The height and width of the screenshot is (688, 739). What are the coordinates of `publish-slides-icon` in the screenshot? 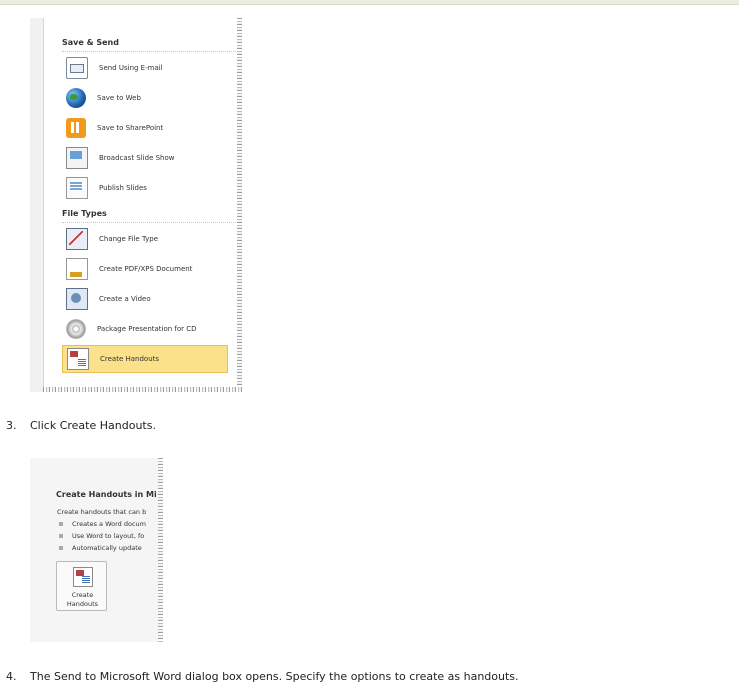 It's located at (77, 188).